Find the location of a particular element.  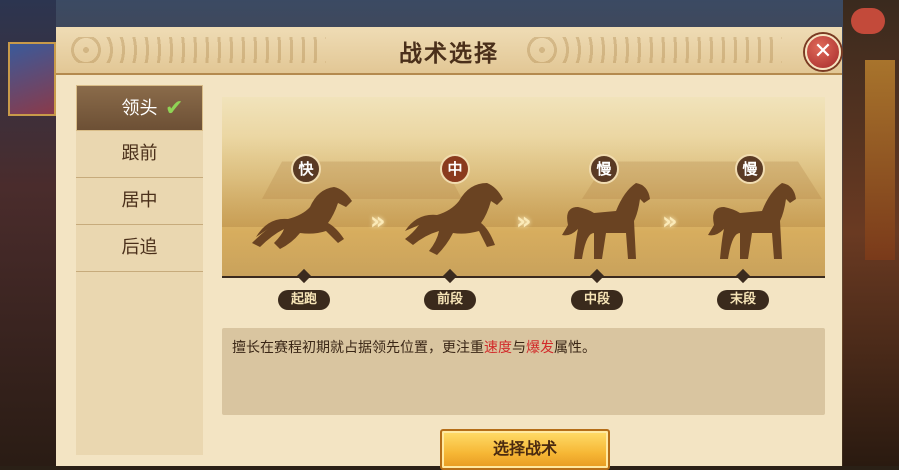

tab-label: 后追 is located at coordinates (139, 247).